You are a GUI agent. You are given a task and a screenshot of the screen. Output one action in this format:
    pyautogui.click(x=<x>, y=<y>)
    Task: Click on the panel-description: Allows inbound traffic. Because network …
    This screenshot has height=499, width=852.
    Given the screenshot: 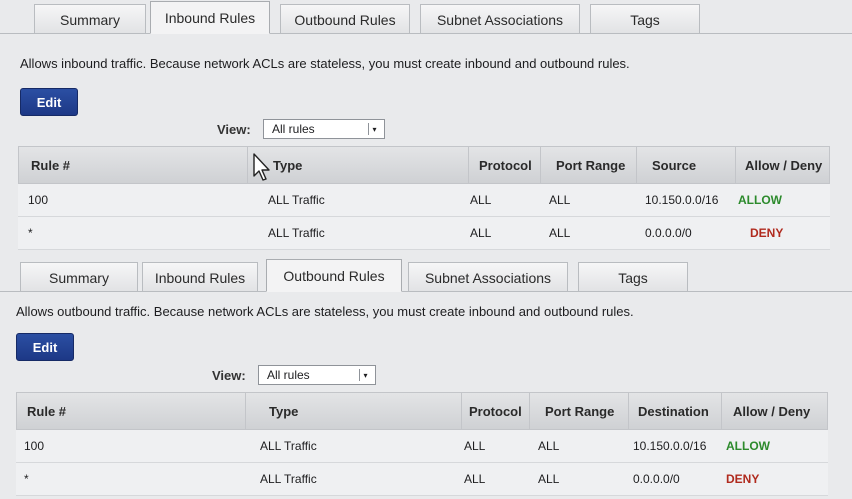 What is the action you would take?
    pyautogui.click(x=325, y=63)
    